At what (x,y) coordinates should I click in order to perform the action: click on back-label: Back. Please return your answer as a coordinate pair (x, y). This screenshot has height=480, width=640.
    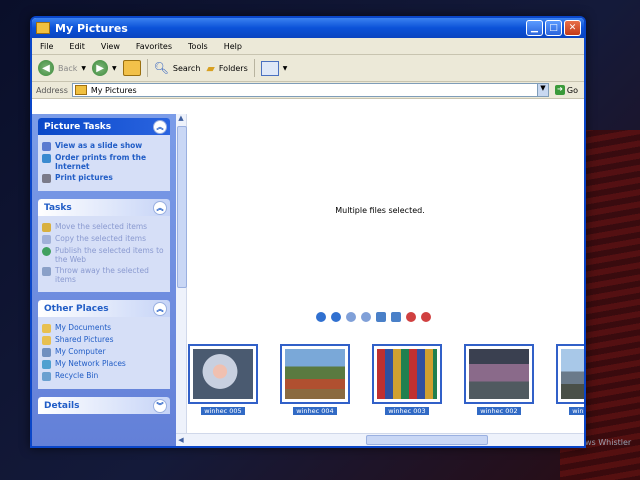
    Looking at the image, I should click on (68, 68).